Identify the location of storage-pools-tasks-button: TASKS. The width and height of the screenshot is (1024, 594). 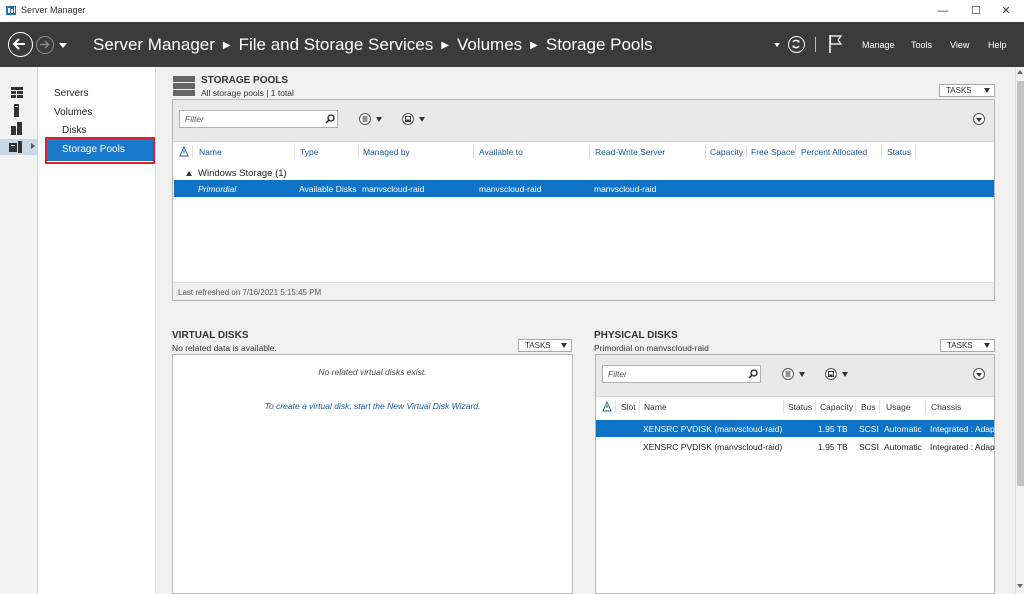
(967, 90).